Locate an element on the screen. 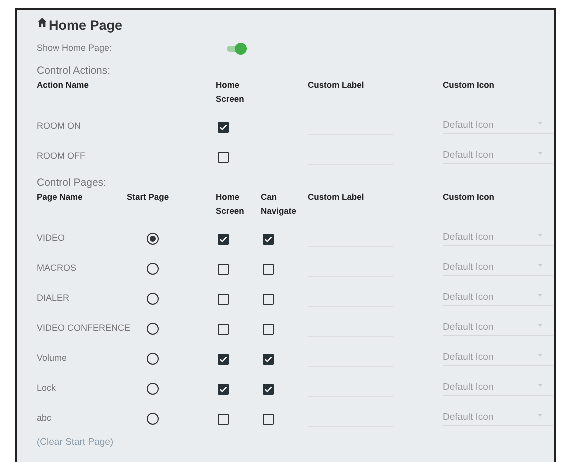 The image size is (568, 462). clear-start-page-link: (Clear Start Page) is located at coordinates (75, 443).